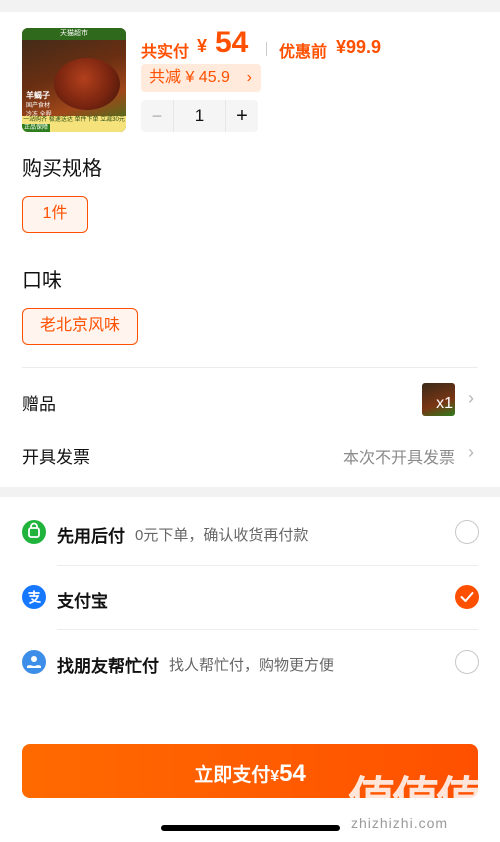 This screenshot has height=842, width=500. I want to click on total-paid-label: 共实付, so click(165, 52).